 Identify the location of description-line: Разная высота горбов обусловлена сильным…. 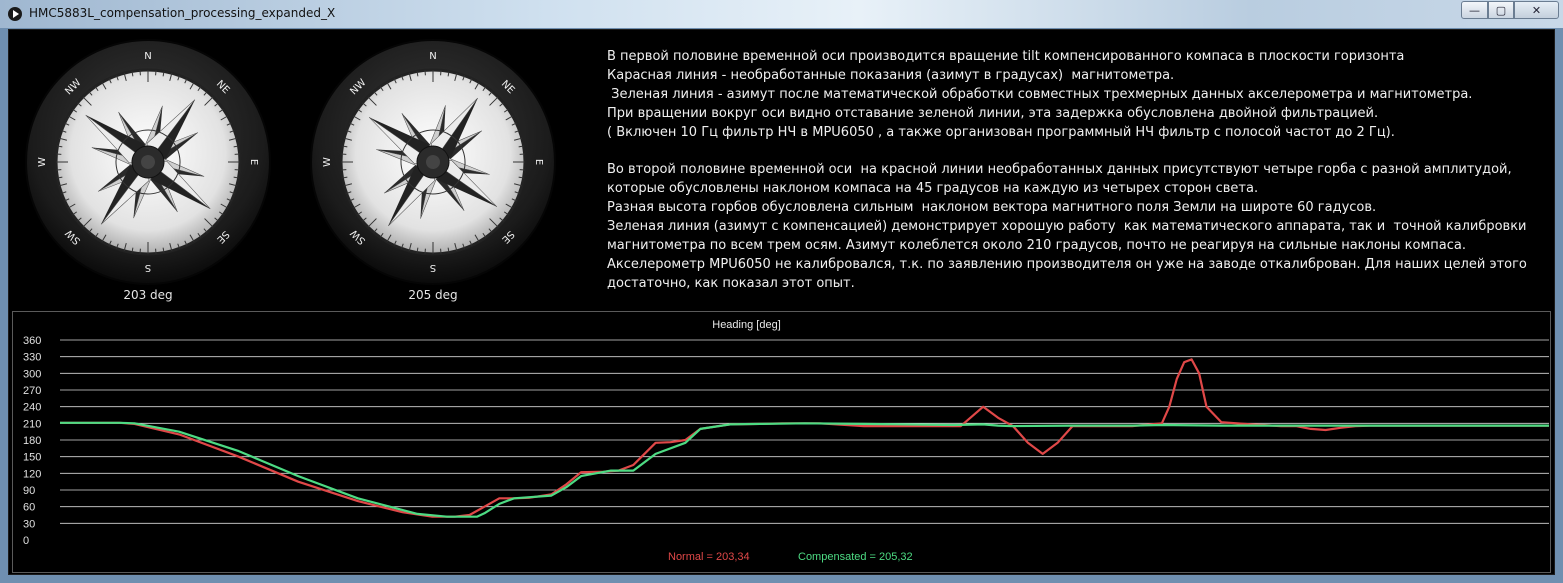
(992, 208).